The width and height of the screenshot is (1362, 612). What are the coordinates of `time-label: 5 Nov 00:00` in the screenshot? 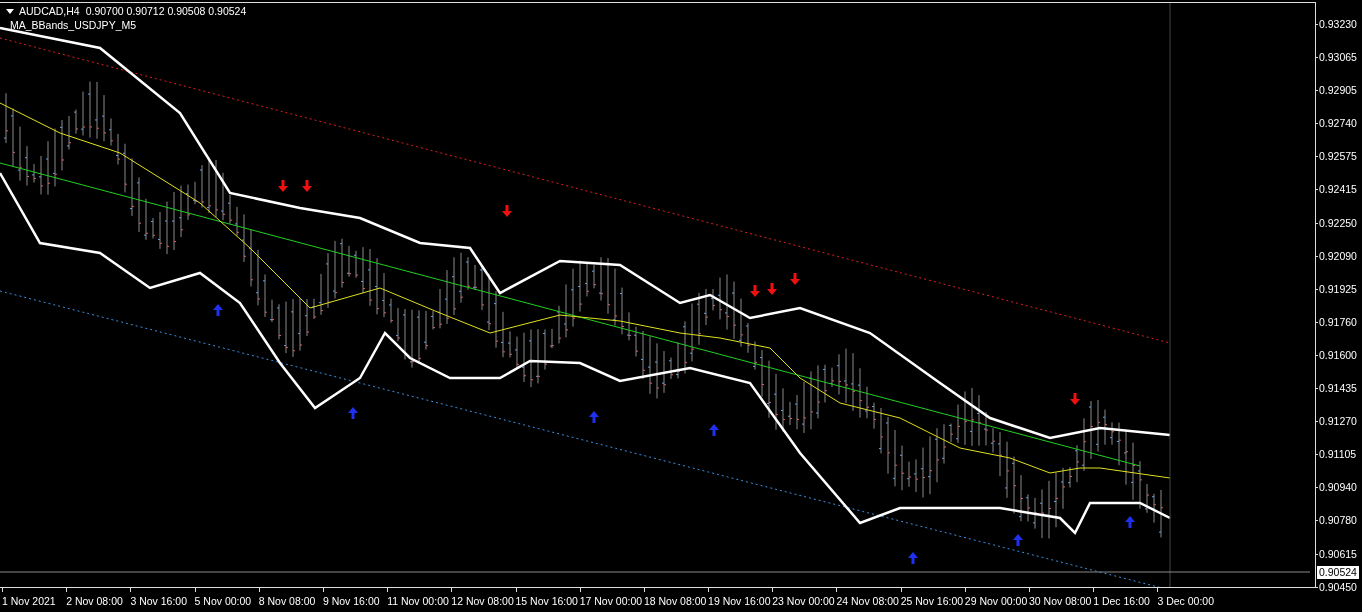 It's located at (226, 599).